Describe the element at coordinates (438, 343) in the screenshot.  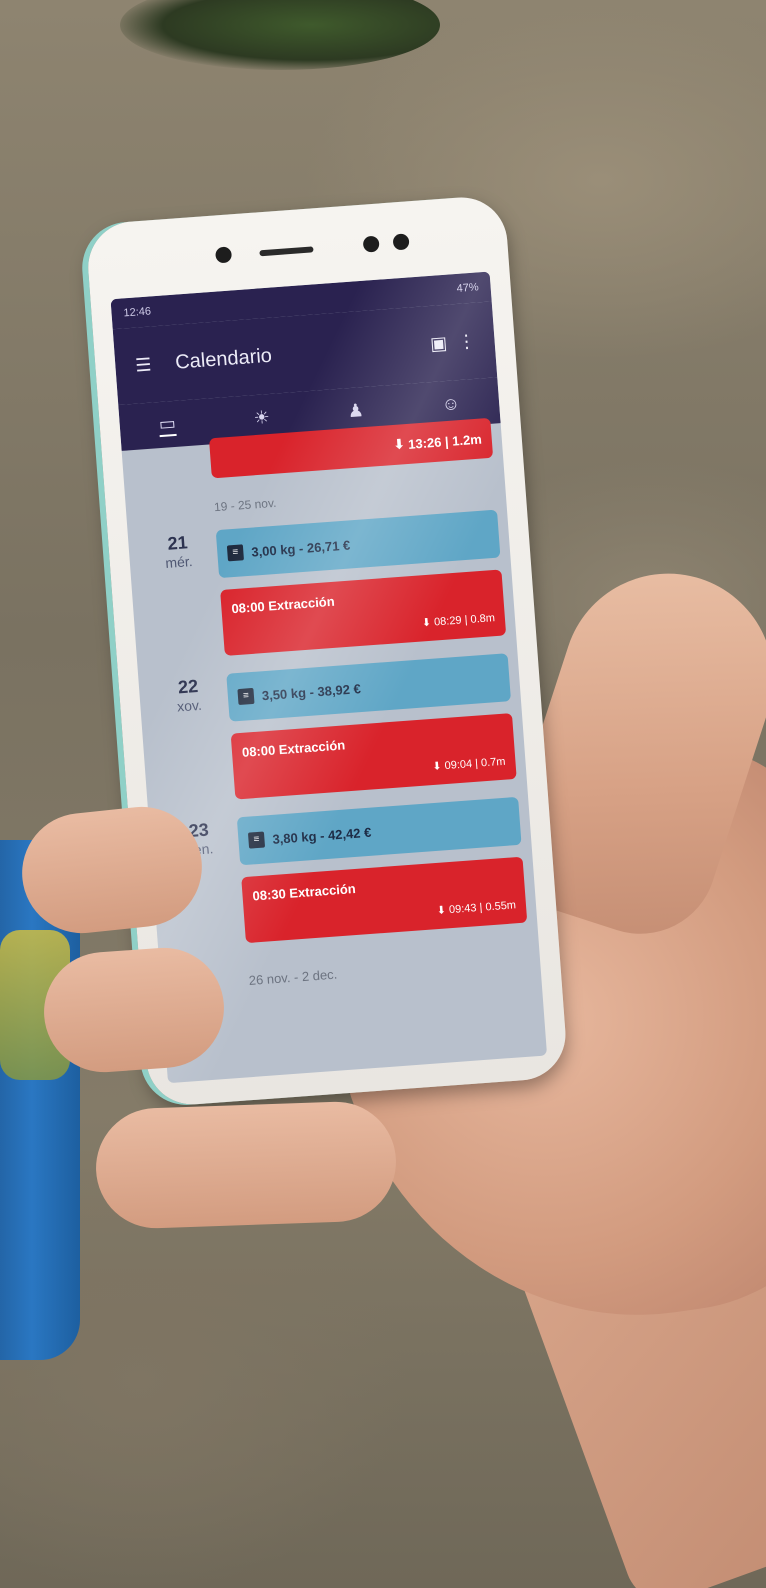
I see `calendar-today-icon: ▣` at that location.